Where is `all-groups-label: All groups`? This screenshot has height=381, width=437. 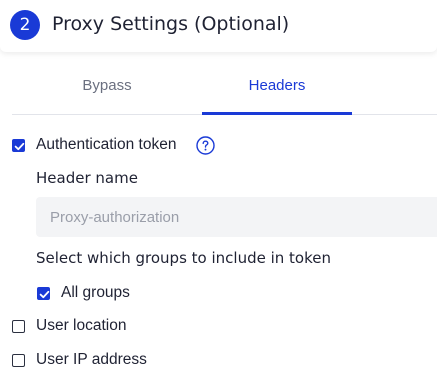
all-groups-label: All groups is located at coordinates (95, 292).